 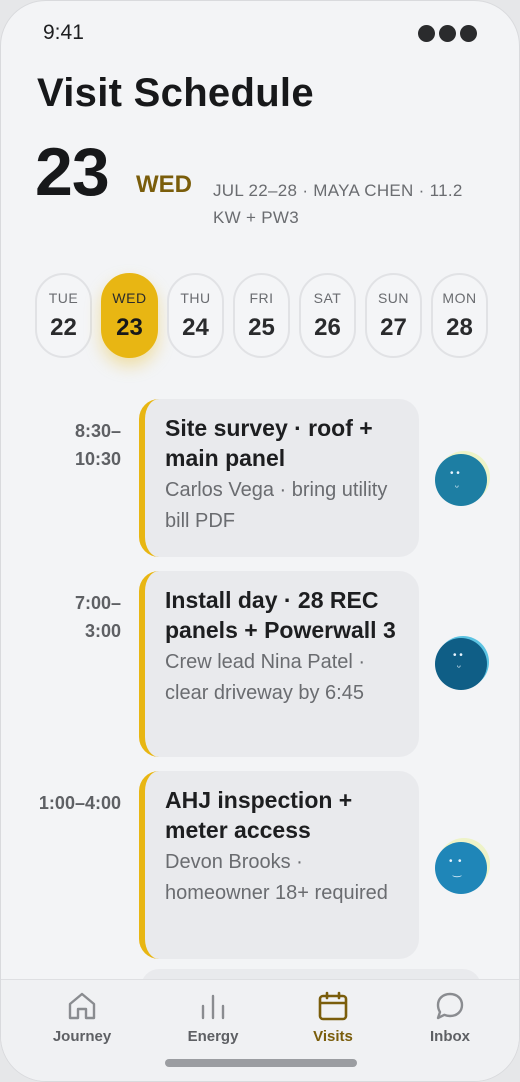 I want to click on day-chip-fri: FRI 25, so click(x=261, y=315).